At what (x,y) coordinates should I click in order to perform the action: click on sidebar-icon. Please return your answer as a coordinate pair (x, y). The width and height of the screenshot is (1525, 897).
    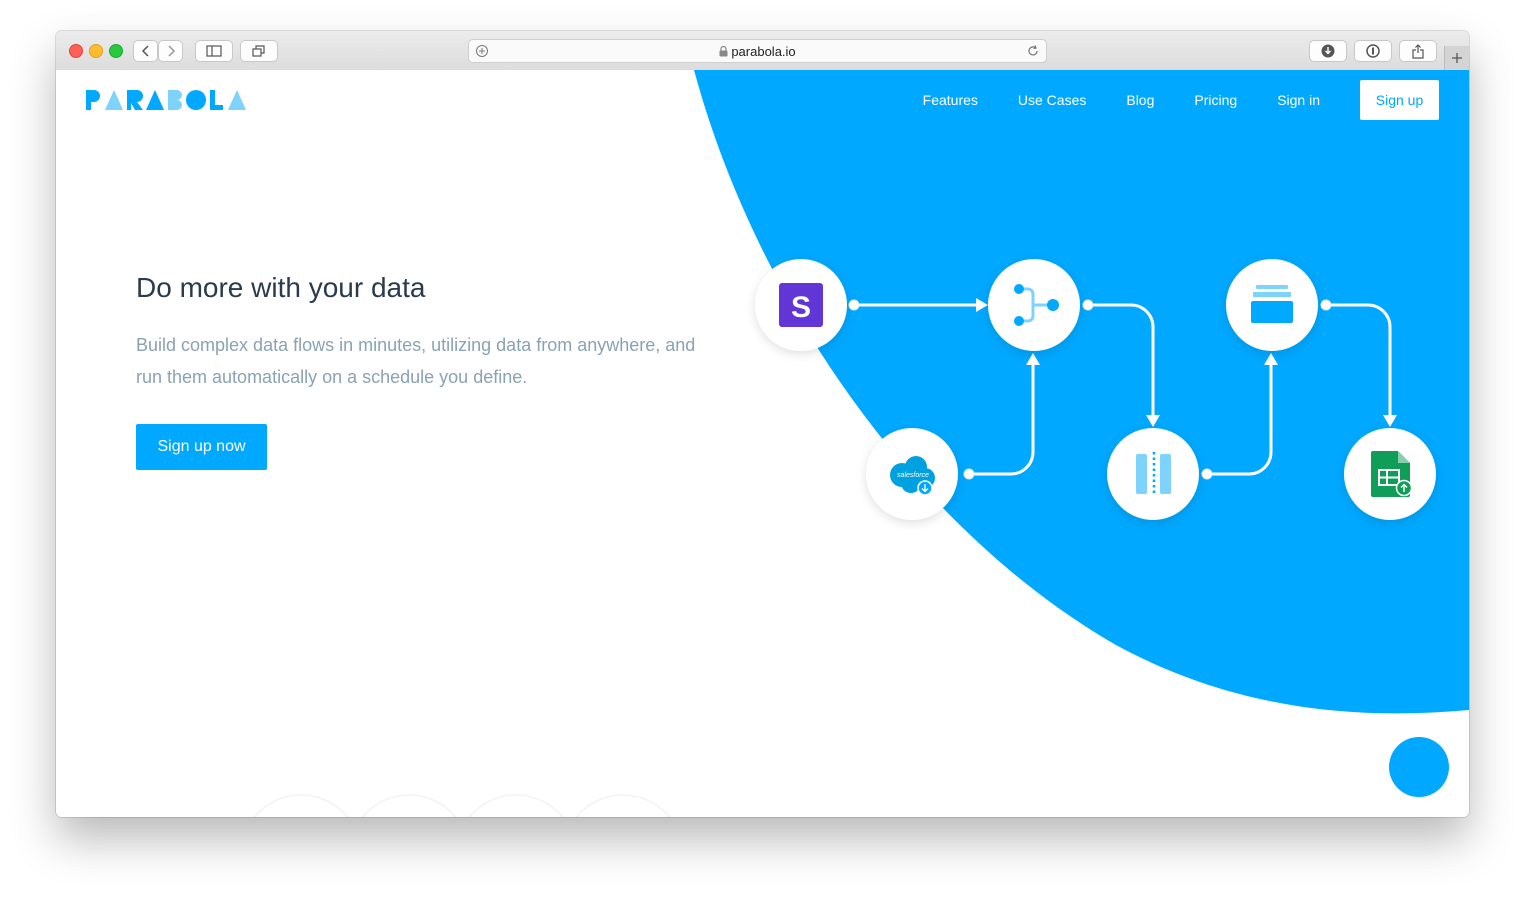
    Looking at the image, I should click on (214, 51).